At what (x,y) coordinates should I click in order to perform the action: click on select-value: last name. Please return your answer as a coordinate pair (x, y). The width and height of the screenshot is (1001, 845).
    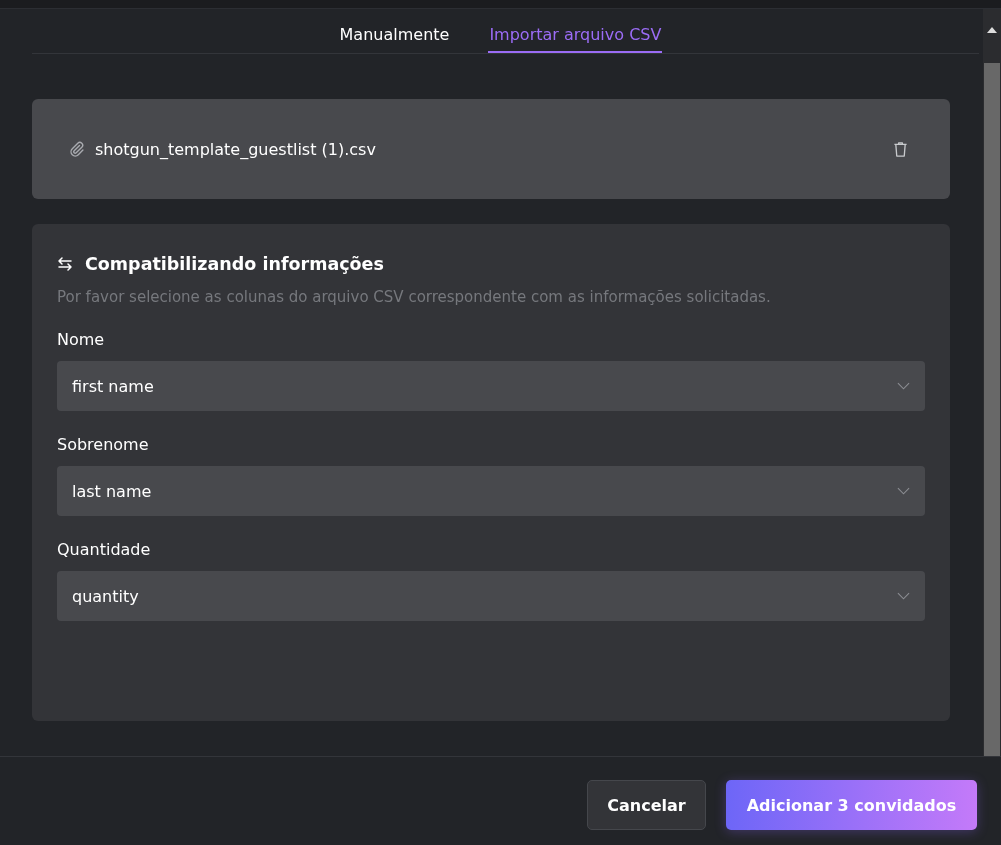
    Looking at the image, I should click on (112, 491).